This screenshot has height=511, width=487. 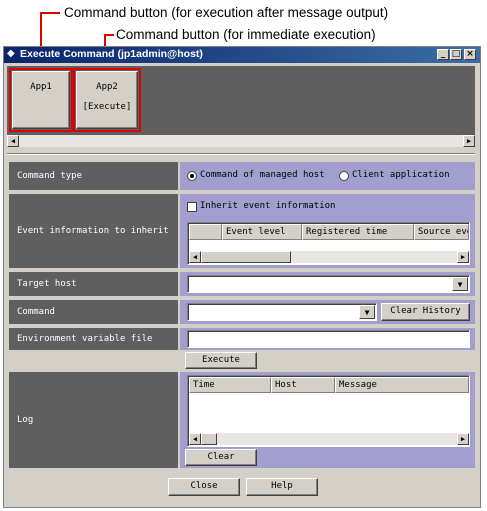 I want to click on log-col-message: Message, so click(x=402, y=385).